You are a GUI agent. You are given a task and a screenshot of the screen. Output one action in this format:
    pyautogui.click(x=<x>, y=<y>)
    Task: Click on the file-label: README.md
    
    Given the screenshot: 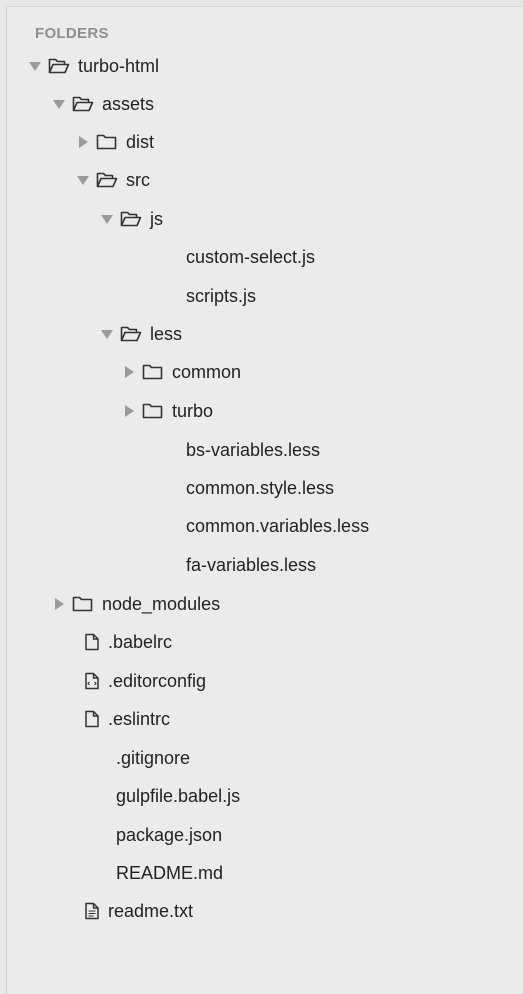 What is the action you would take?
    pyautogui.click(x=170, y=873)
    